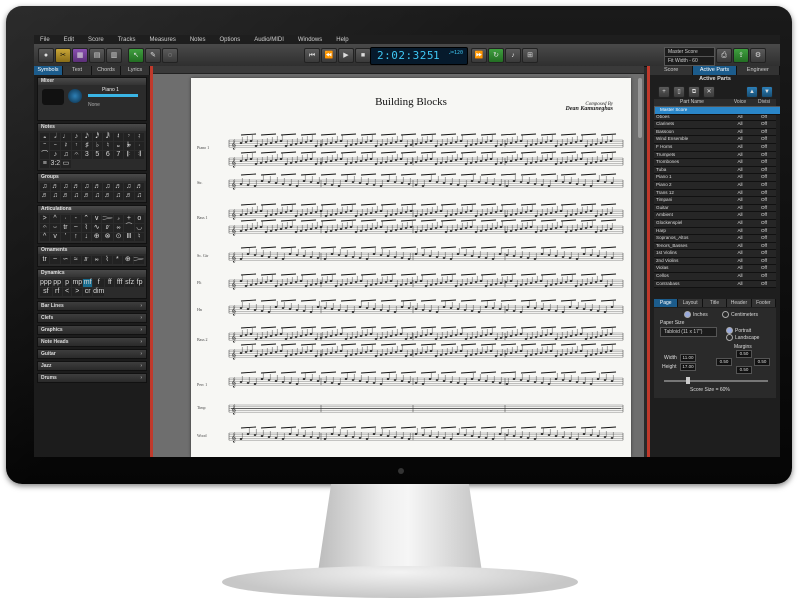 The width and height of the screenshot is (800, 612). What do you see at coordinates (153, 55) in the screenshot?
I see `pencil-tool-button: ✎` at bounding box center [153, 55].